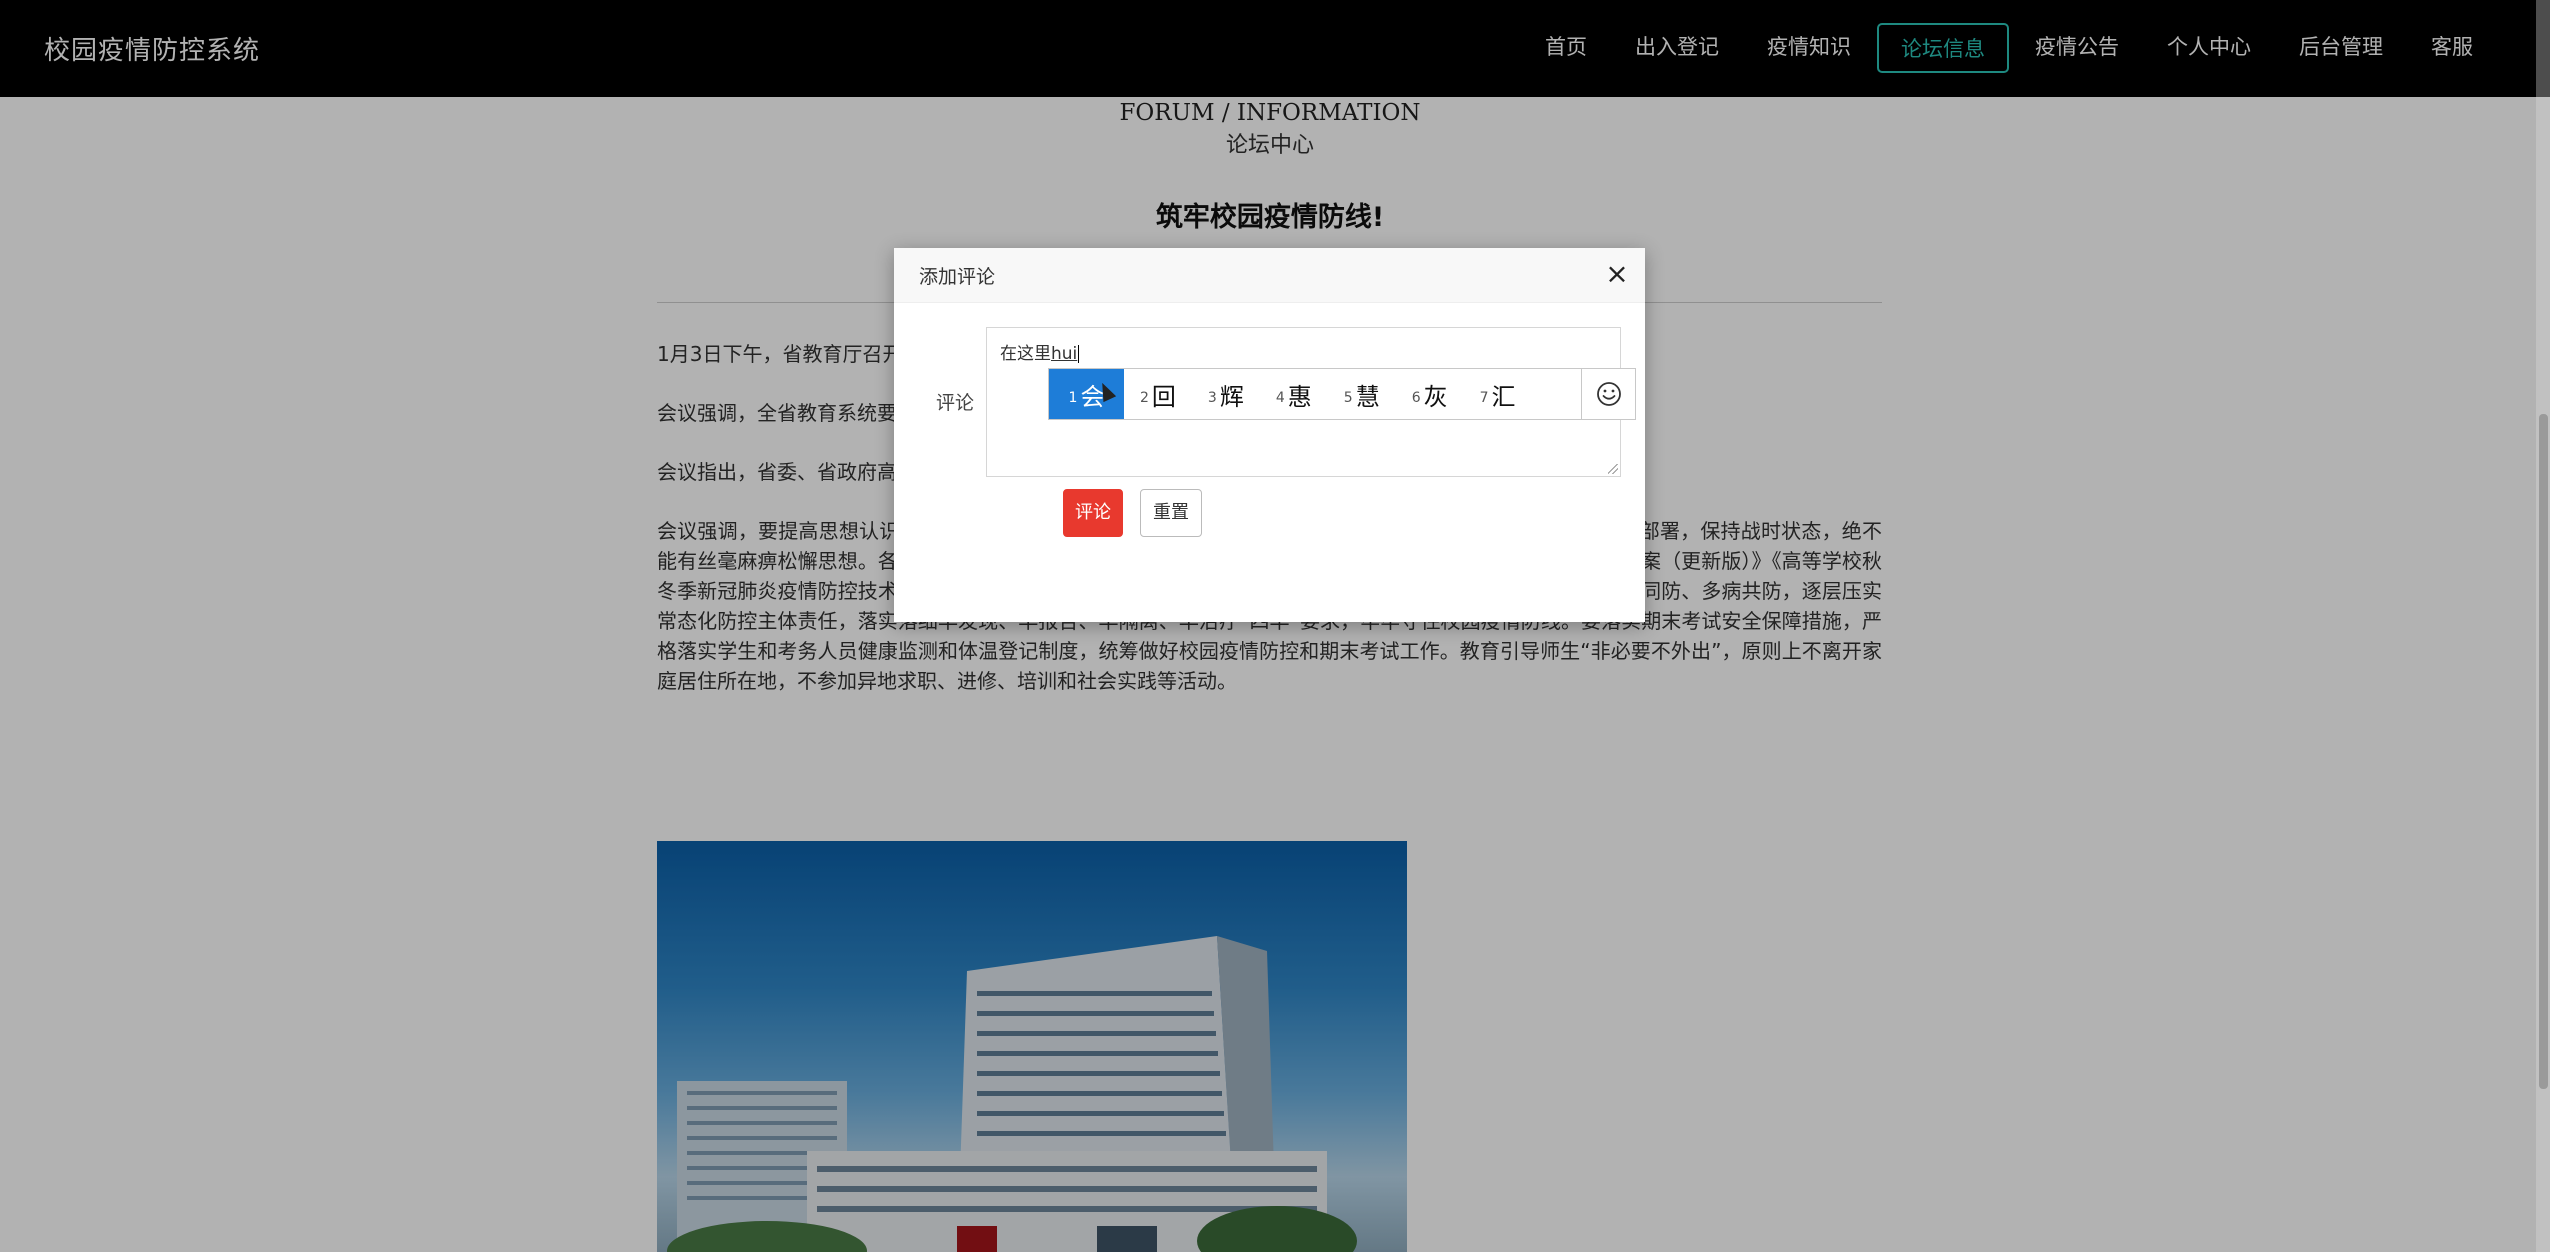 The image size is (2550, 1252). I want to click on ime-candidate-2: 2回, so click(1158, 394).